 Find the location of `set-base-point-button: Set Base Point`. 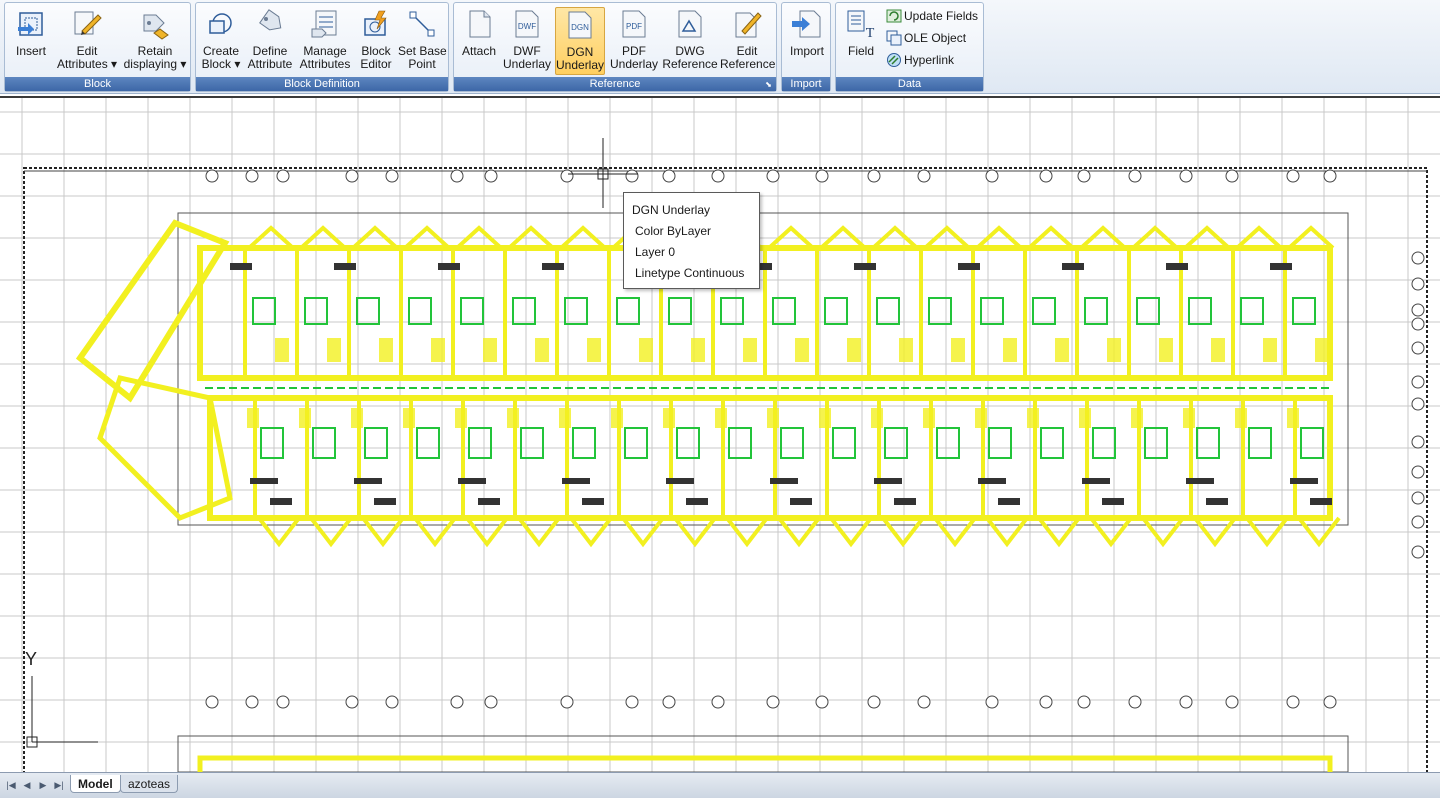

set-base-point-button: Set Base Point is located at coordinates (422, 41).